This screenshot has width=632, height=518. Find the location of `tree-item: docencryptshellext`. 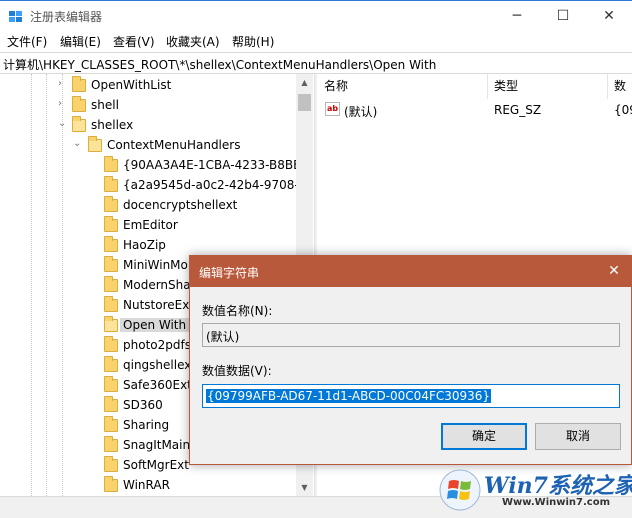

tree-item: docencryptshellext is located at coordinates (148, 206).